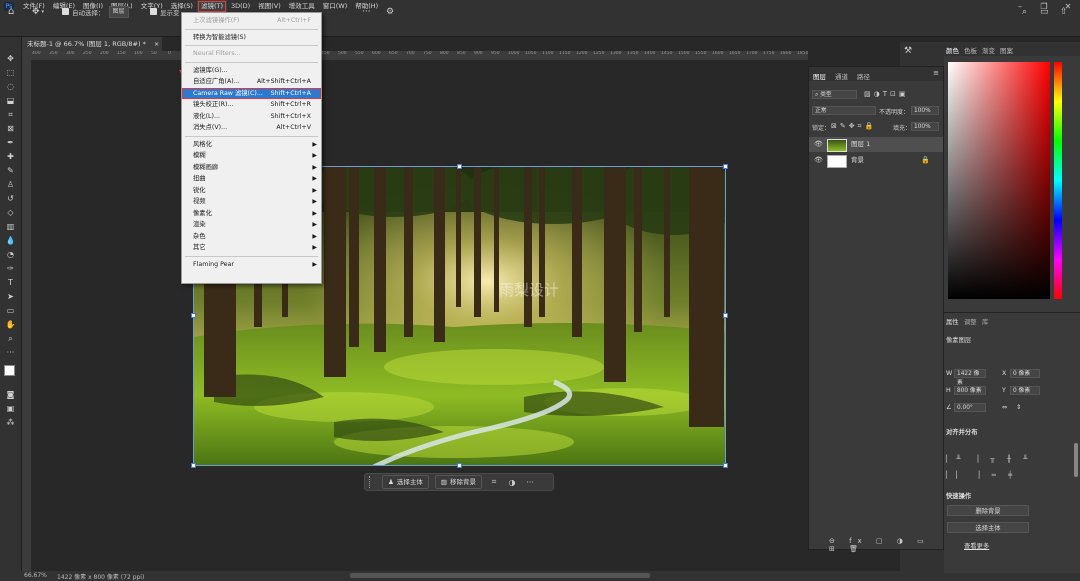 The height and width of the screenshot is (581, 1080). I want to click on lasso-tool-icon: ◌, so click(10, 87).